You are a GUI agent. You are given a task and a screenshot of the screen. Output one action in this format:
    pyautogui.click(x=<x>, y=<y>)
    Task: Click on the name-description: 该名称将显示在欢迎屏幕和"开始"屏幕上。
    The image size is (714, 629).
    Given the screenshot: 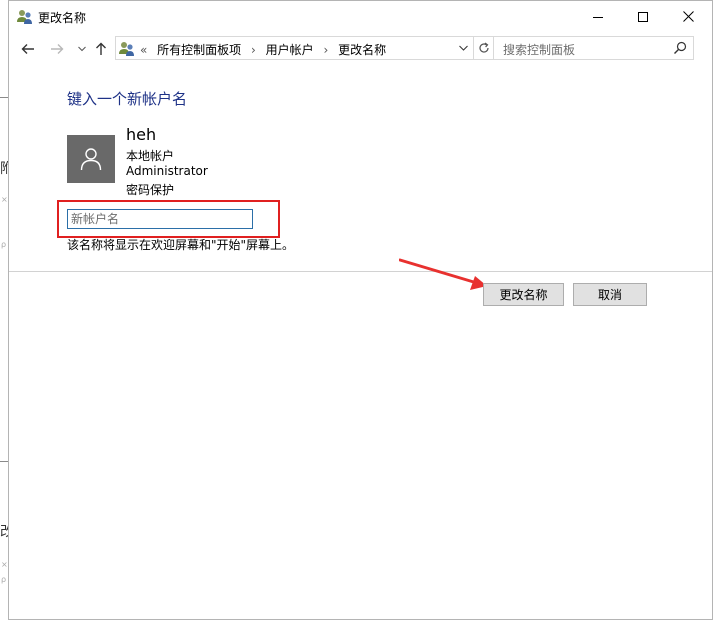 What is the action you would take?
    pyautogui.click(x=181, y=245)
    